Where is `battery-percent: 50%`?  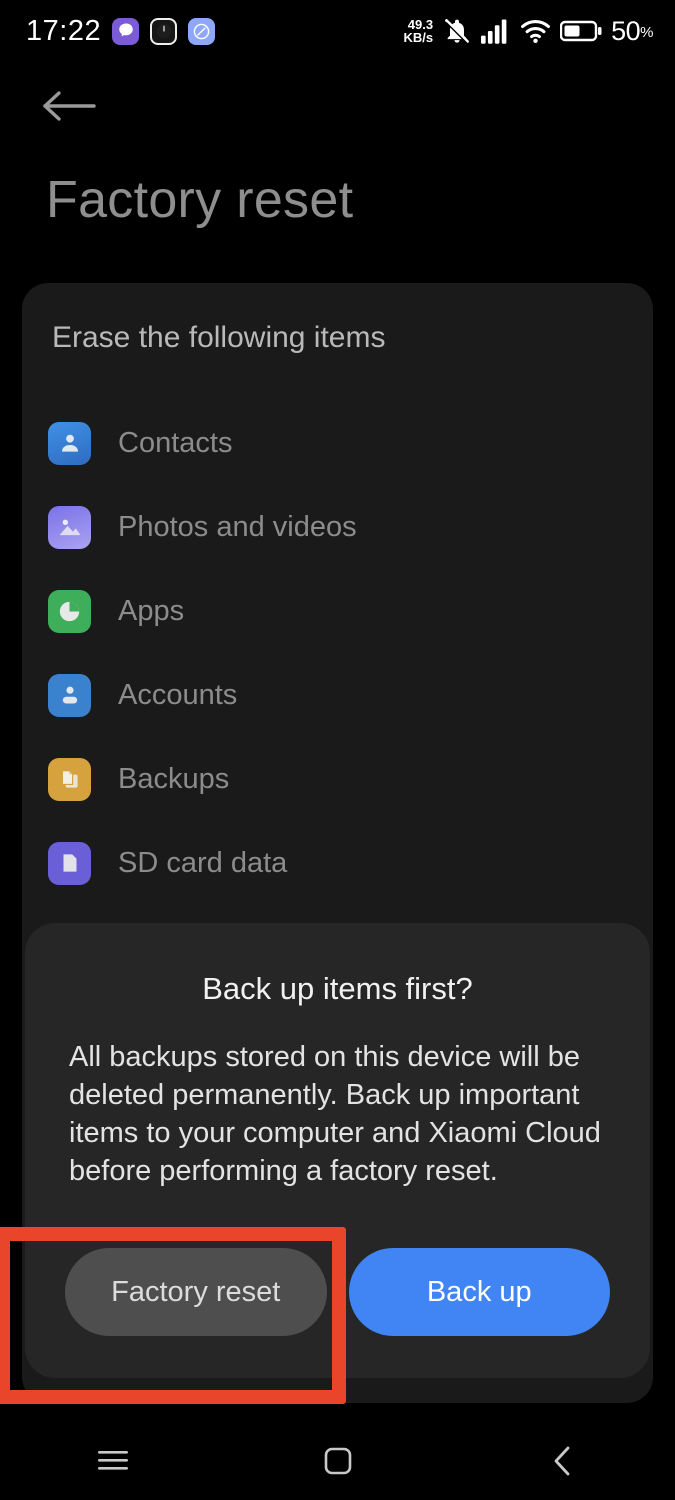
battery-percent: 50% is located at coordinates (632, 31).